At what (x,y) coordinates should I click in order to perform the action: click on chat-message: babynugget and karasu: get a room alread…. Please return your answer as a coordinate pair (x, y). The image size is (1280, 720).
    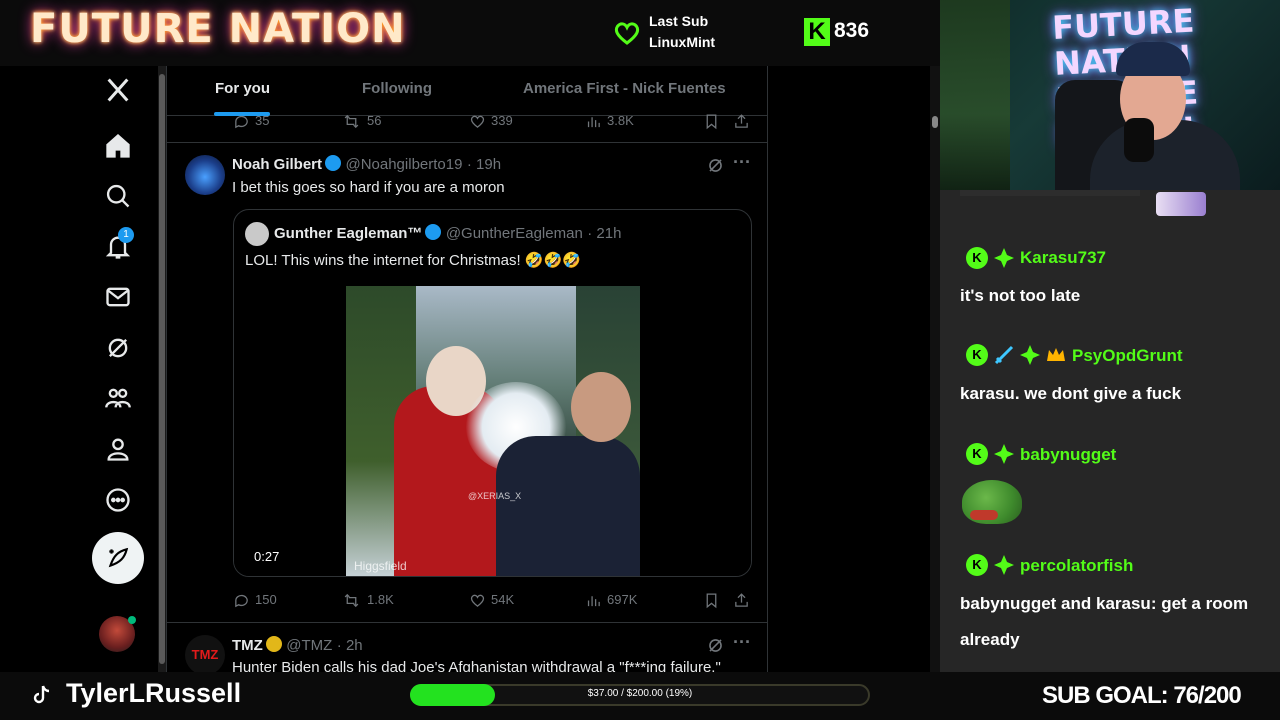
    Looking at the image, I should click on (1104, 621).